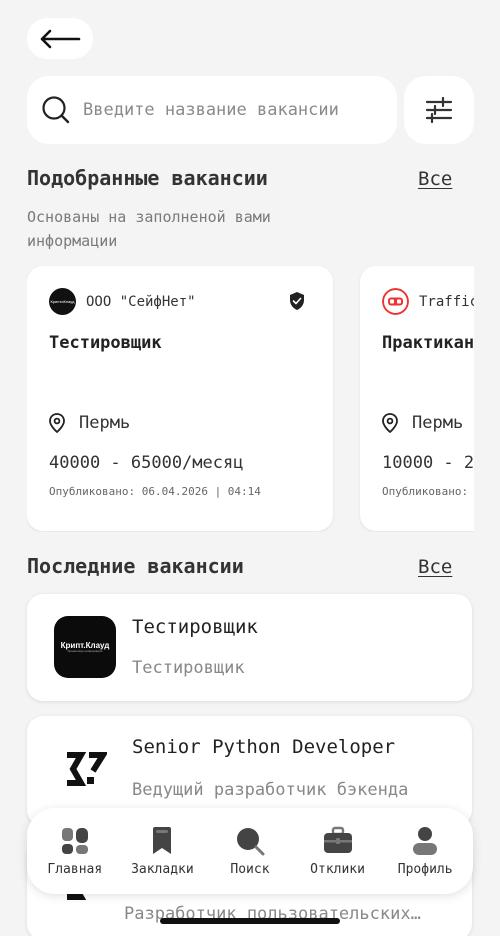 This screenshot has width=500, height=936. I want to click on home-icon, so click(74, 840).